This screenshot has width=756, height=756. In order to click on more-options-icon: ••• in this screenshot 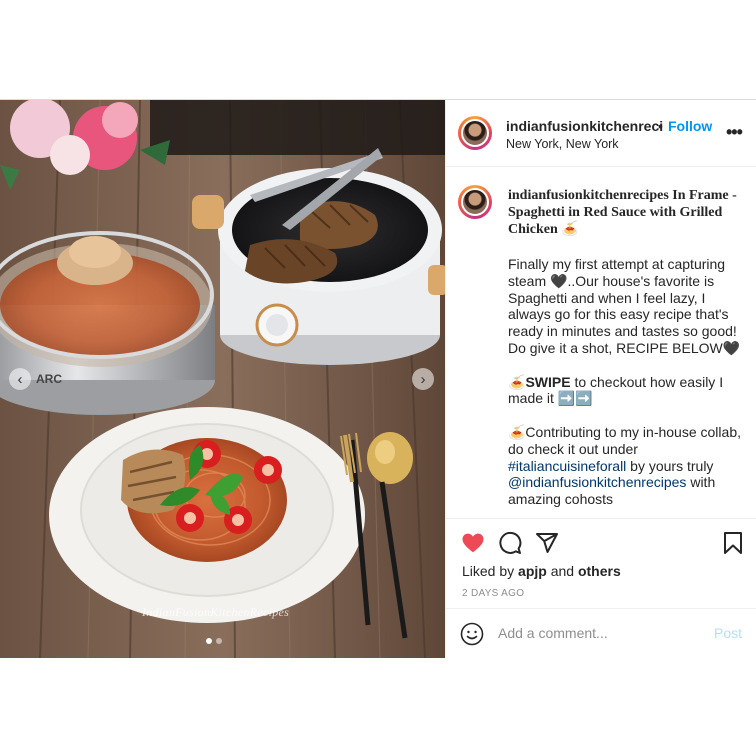, I will do `click(734, 132)`.